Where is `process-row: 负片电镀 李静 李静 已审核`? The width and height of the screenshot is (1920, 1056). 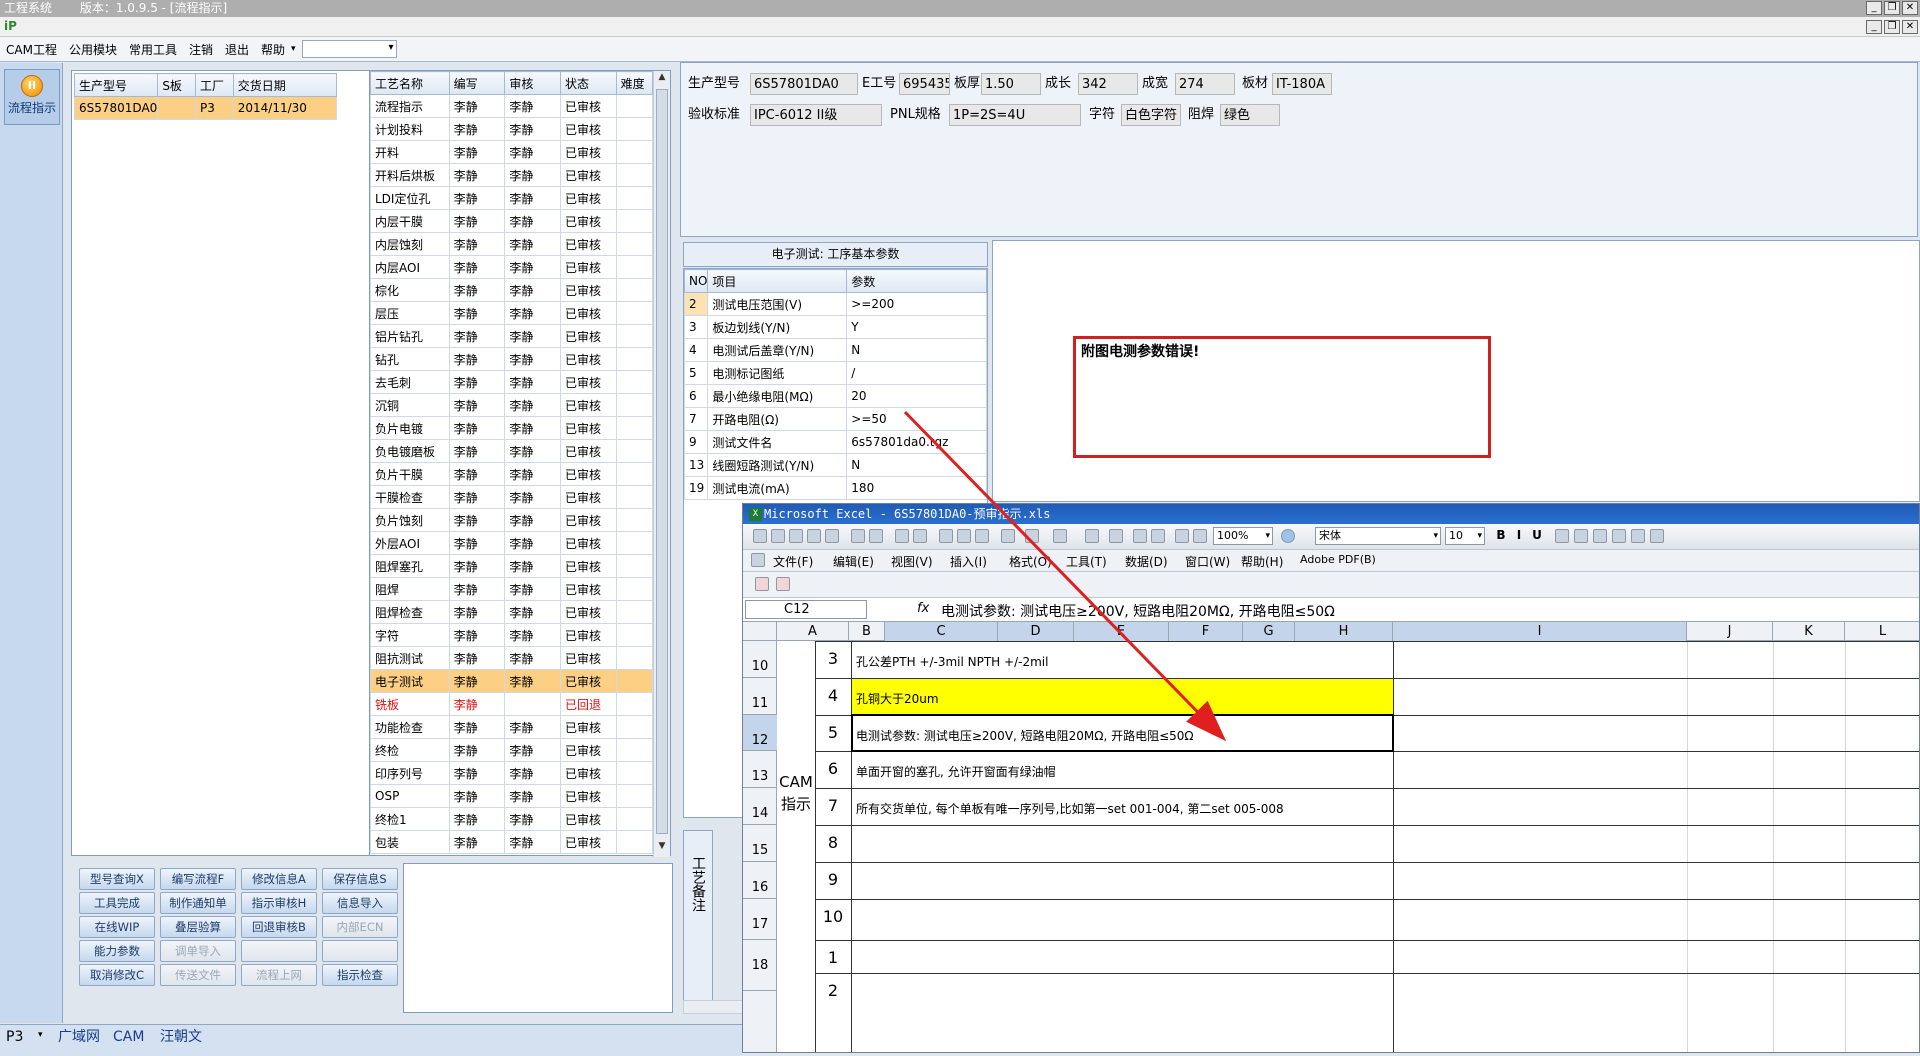 process-row: 负片电镀 李静 李静 已审核 is located at coordinates (512, 428).